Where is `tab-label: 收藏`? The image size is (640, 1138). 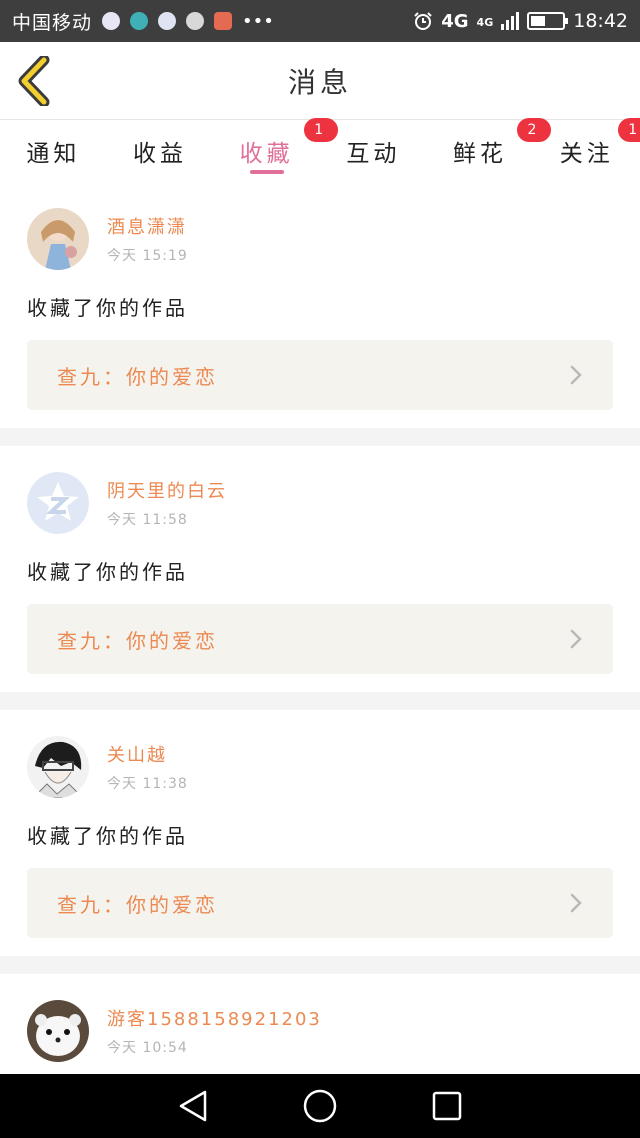 tab-label: 收藏 is located at coordinates (266, 154).